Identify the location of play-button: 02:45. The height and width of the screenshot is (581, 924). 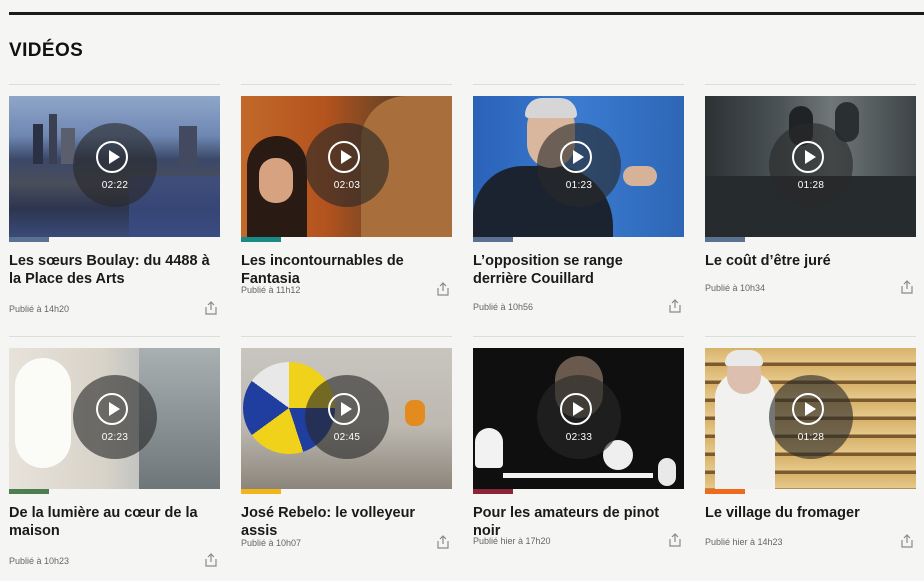
(347, 417).